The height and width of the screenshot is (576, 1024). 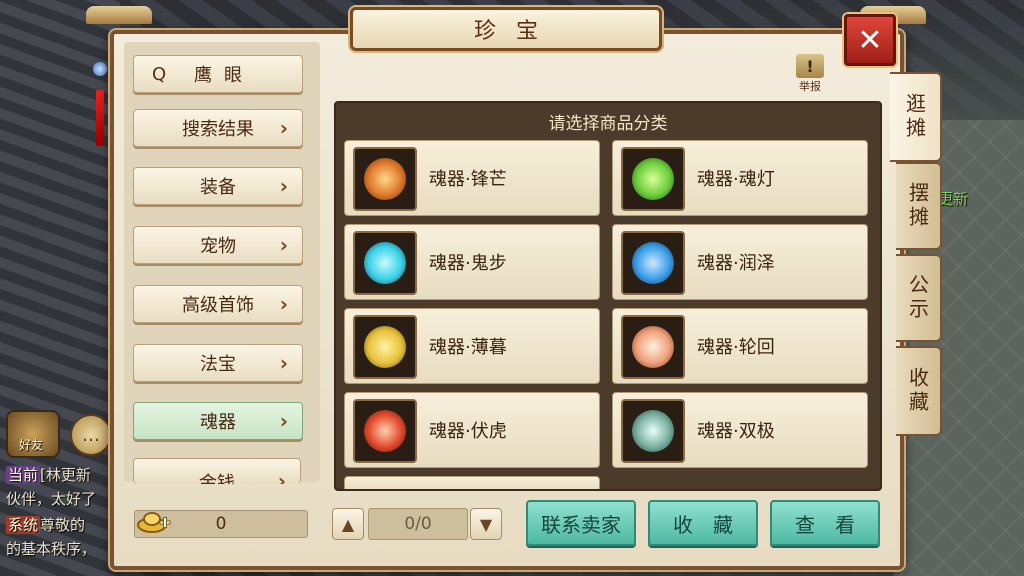 I want to click on gold-ingot-add-icon, so click(x=154, y=520).